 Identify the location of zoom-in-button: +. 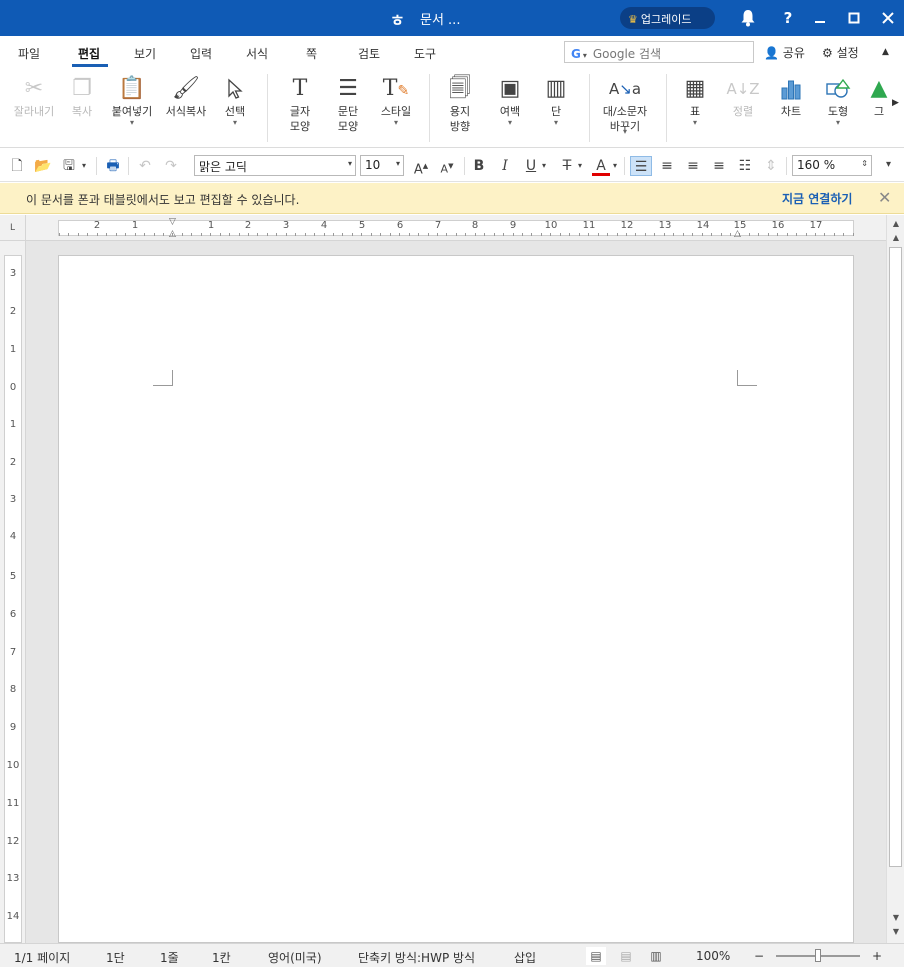
(877, 956).